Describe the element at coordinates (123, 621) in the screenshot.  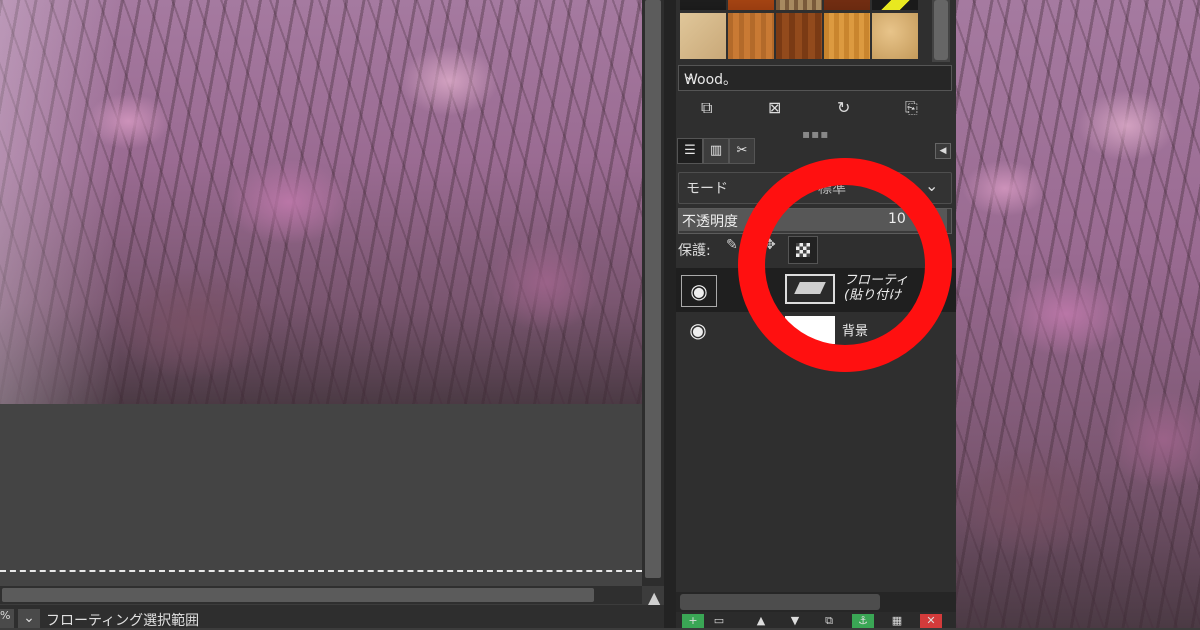
I see `status-text: フローティング選択範囲` at that location.